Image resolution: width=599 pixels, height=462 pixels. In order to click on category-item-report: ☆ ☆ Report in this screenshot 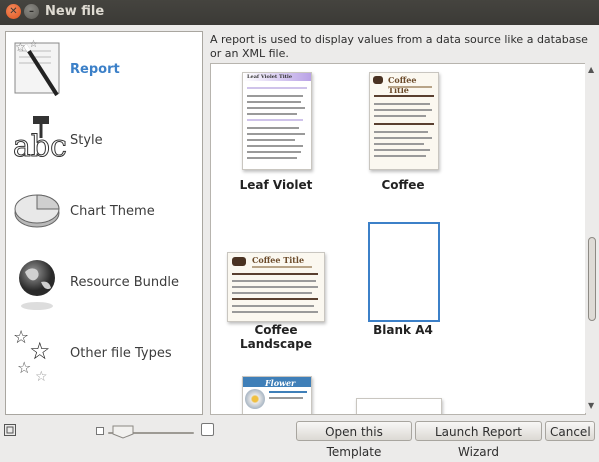, I will do `click(104, 69)`.